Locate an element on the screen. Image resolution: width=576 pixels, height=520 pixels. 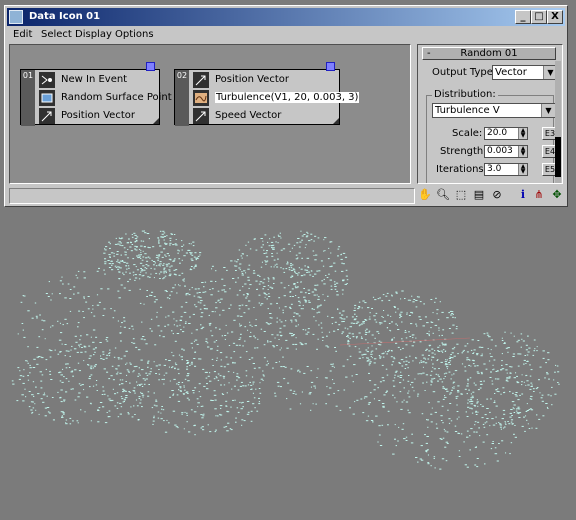
distribution-dropdown: Turbulence V ▼ is located at coordinates (494, 110).